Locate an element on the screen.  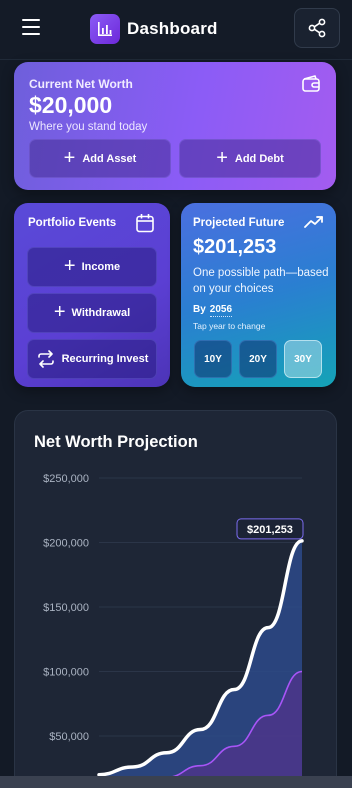
share-button is located at coordinates (317, 28).